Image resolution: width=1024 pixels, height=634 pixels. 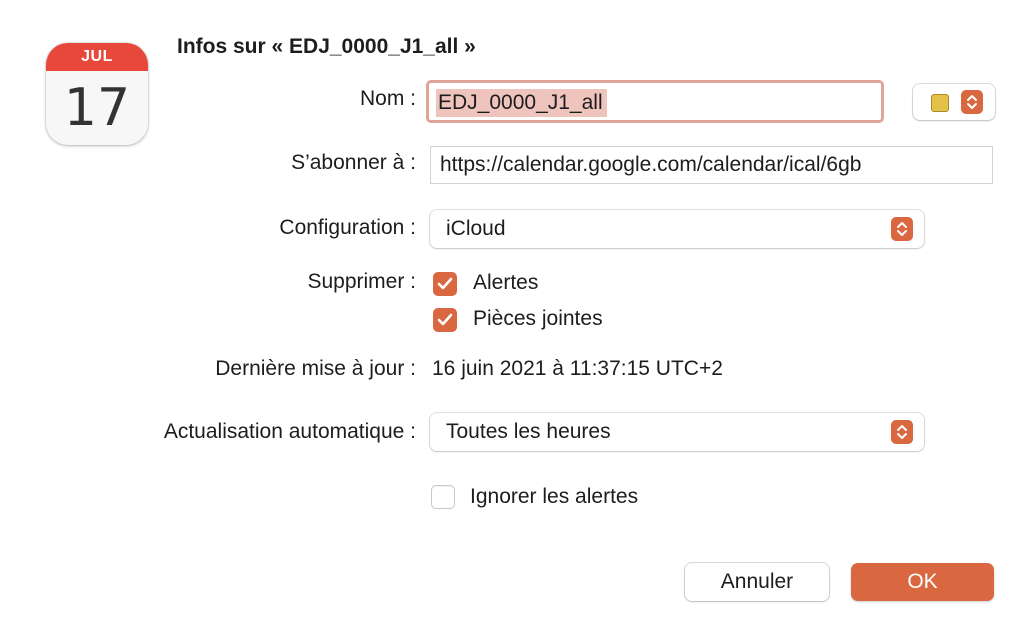 What do you see at coordinates (289, 431) in the screenshot?
I see `auto-refresh-label: Actualisation automatique :` at bounding box center [289, 431].